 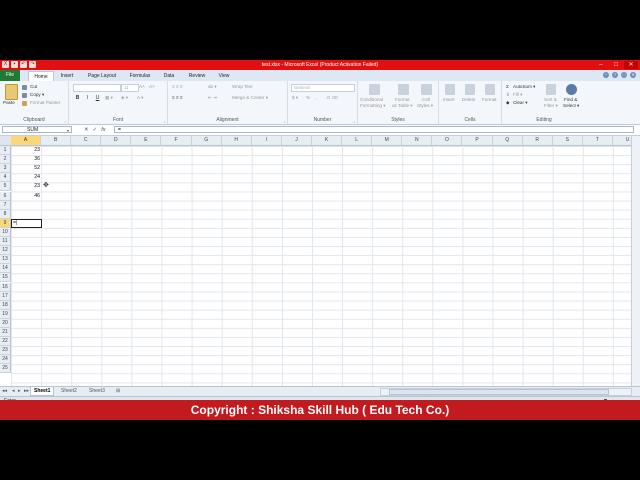 I want to click on row-header-21: 21, so click(x=5, y=333).